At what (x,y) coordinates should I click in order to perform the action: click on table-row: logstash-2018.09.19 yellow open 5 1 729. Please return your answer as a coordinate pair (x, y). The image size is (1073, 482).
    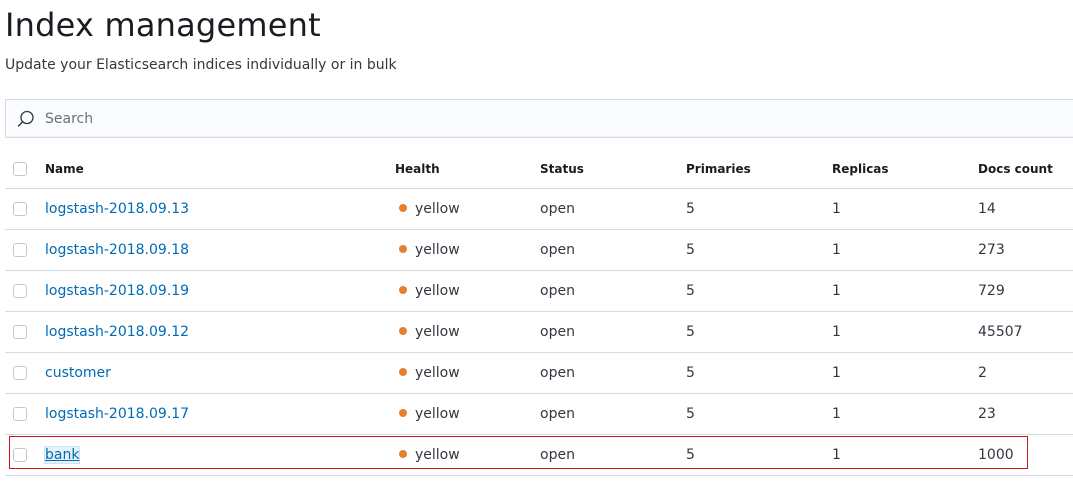
    Looking at the image, I should click on (539, 291).